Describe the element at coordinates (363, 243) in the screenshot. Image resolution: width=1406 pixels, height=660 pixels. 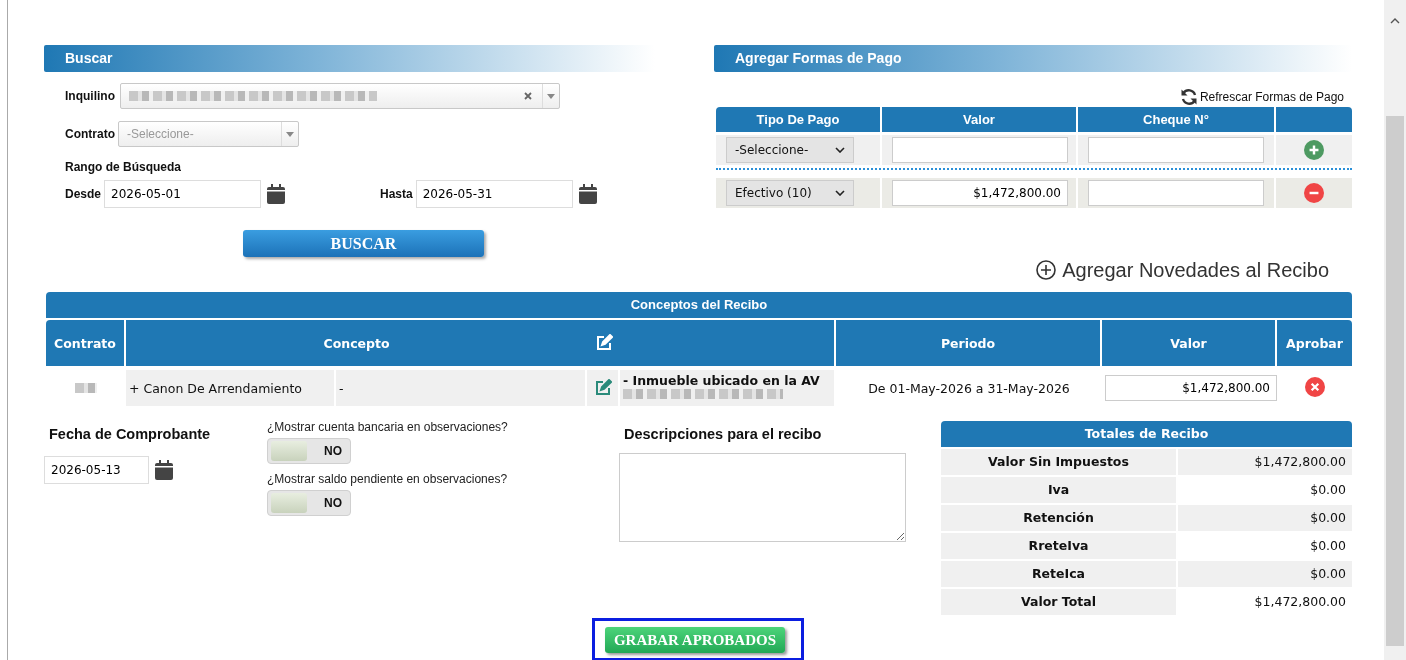
I see `search-button: BUSCAR` at that location.